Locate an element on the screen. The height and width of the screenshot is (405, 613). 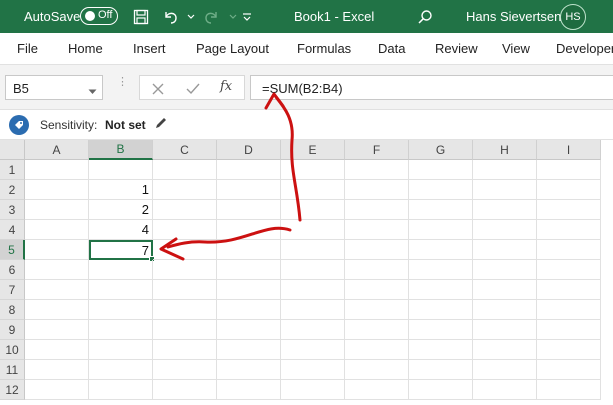
cell-i3 is located at coordinates (569, 210).